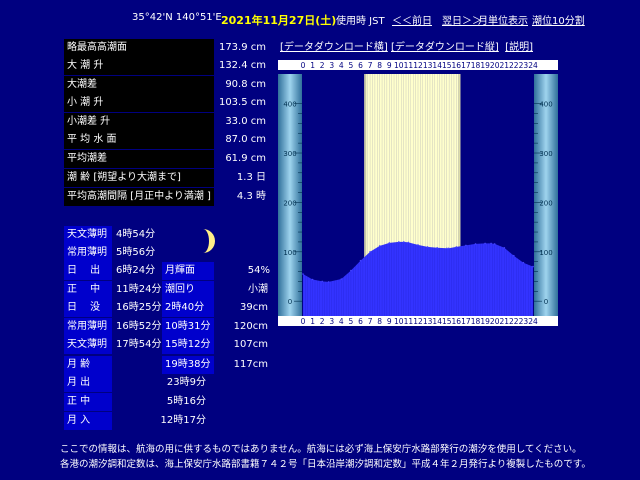  Describe the element at coordinates (428, 321) in the screenshot. I see `hour-label: 13` at that location.